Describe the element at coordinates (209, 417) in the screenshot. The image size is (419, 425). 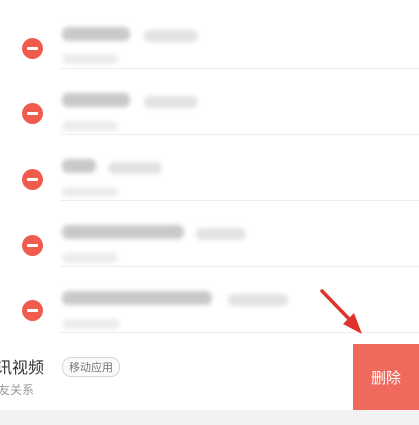
I see `footer-bar` at that location.